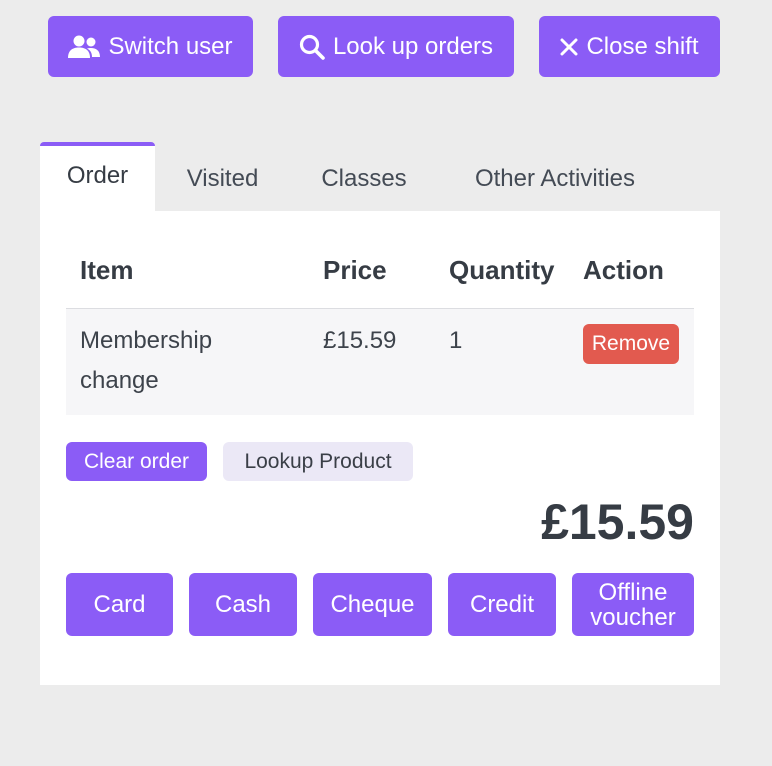 Image resolution: width=772 pixels, height=766 pixels. I want to click on close-icon, so click(569, 47).